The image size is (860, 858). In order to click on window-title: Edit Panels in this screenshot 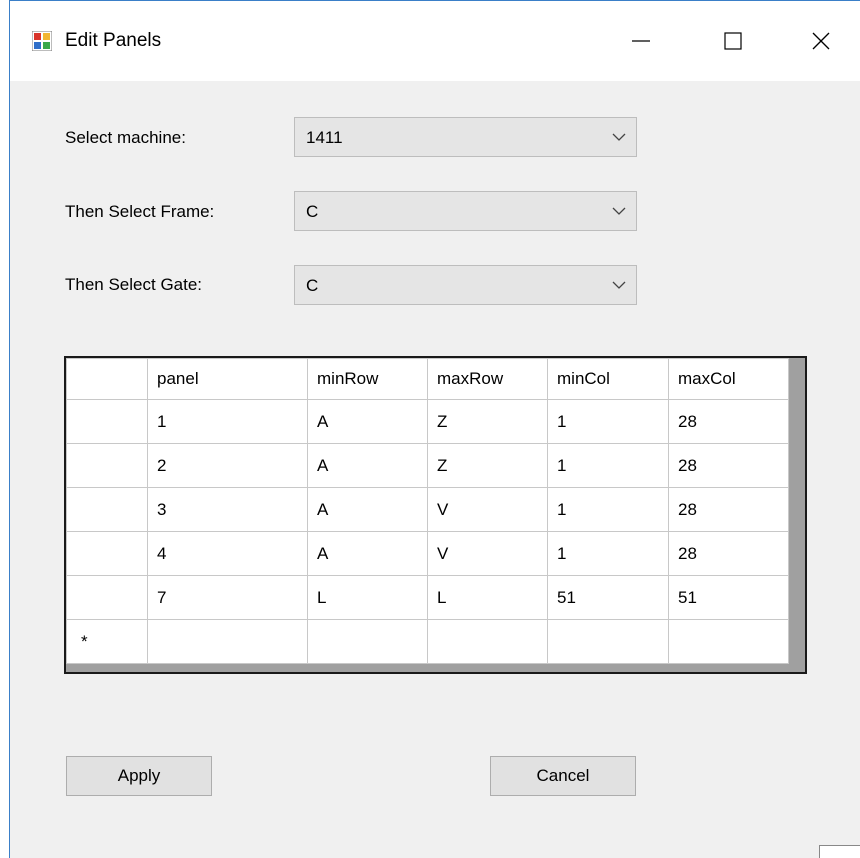, I will do `click(113, 40)`.